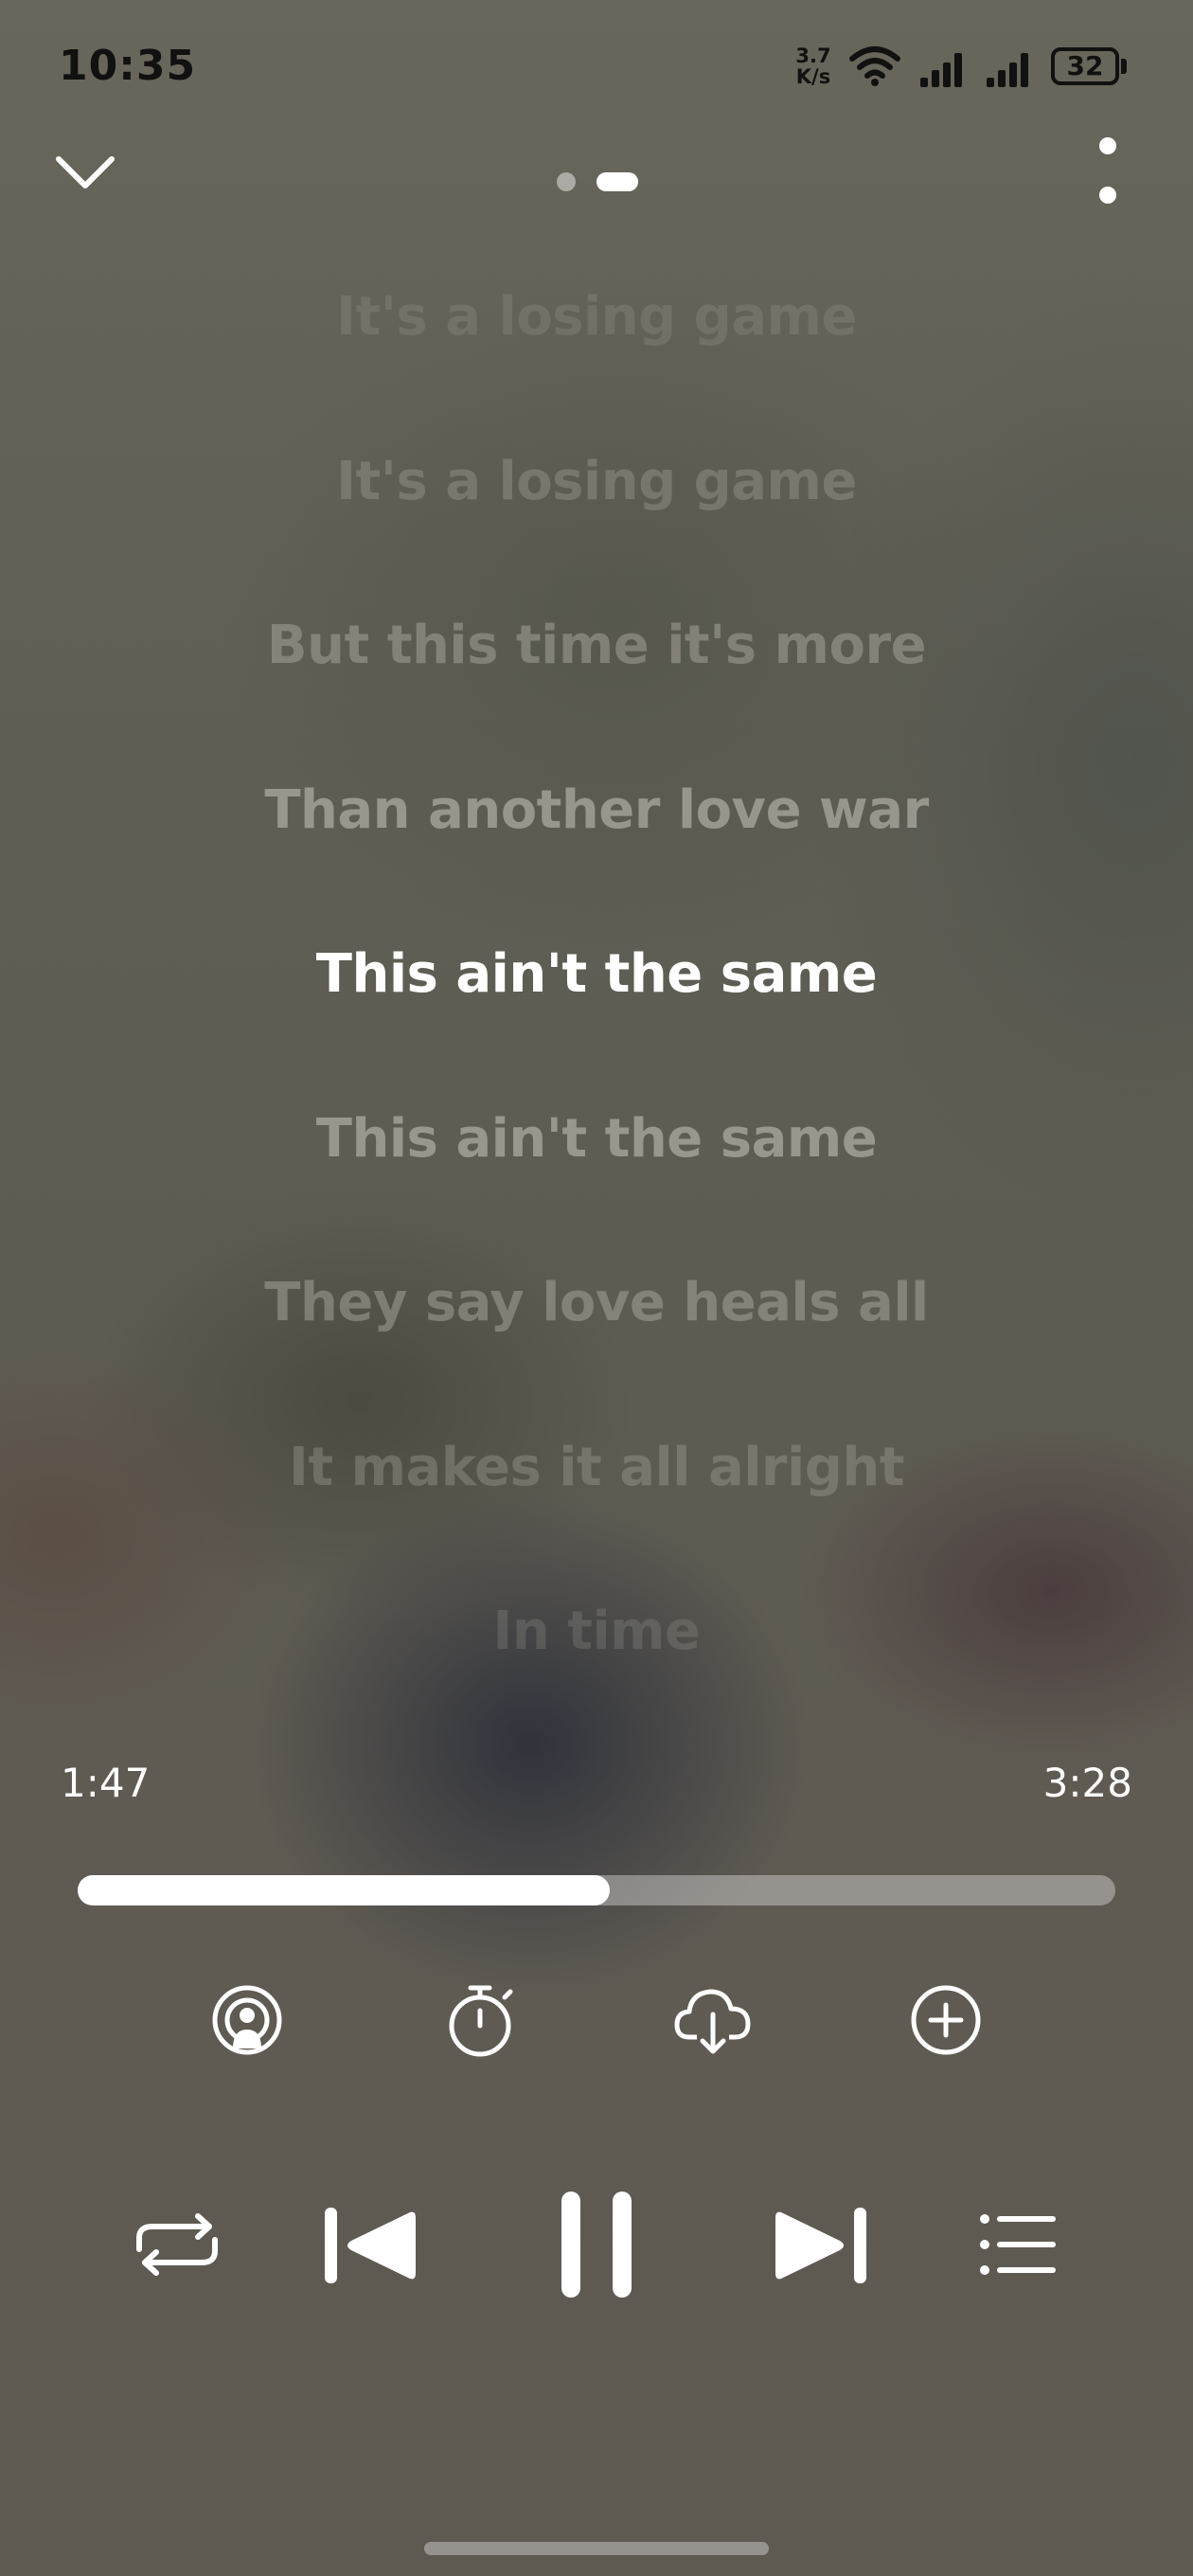 The image size is (1193, 2576). I want to click on repeat-icon, so click(177, 2244).